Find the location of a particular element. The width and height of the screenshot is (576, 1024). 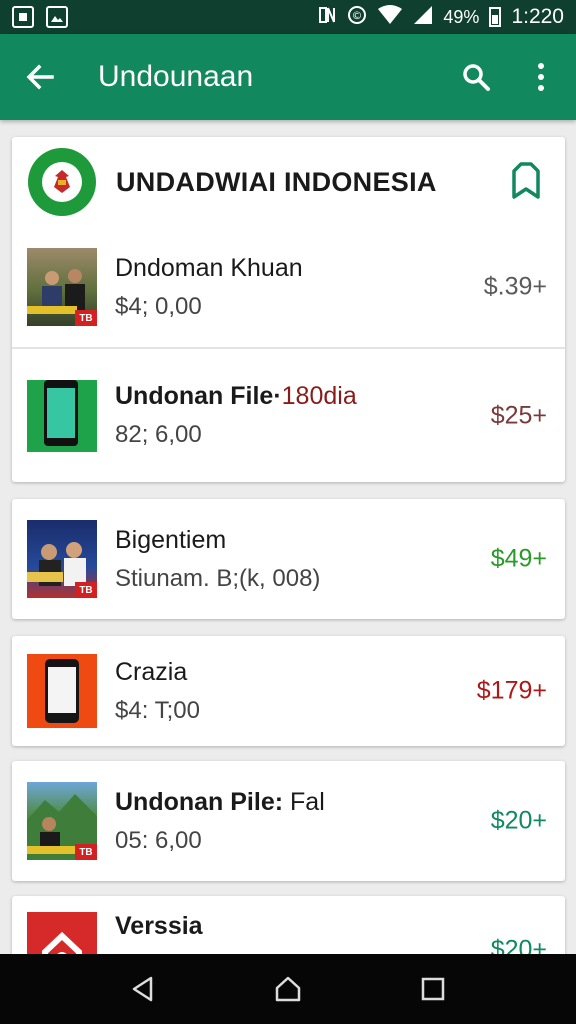

item-subtitle: $4; 0,00 is located at coordinates (158, 306).